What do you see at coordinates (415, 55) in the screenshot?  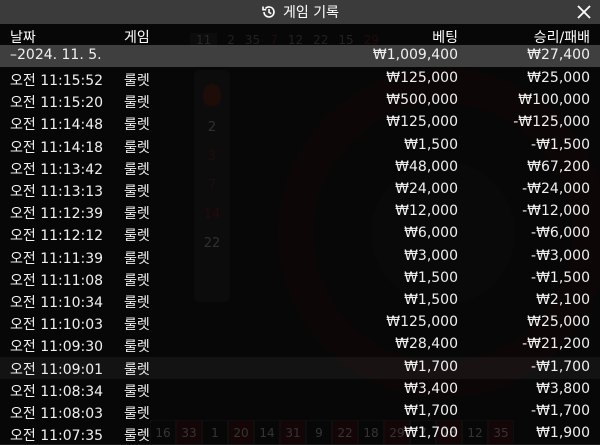 I see `summary-bet: ₩1,009,400` at bounding box center [415, 55].